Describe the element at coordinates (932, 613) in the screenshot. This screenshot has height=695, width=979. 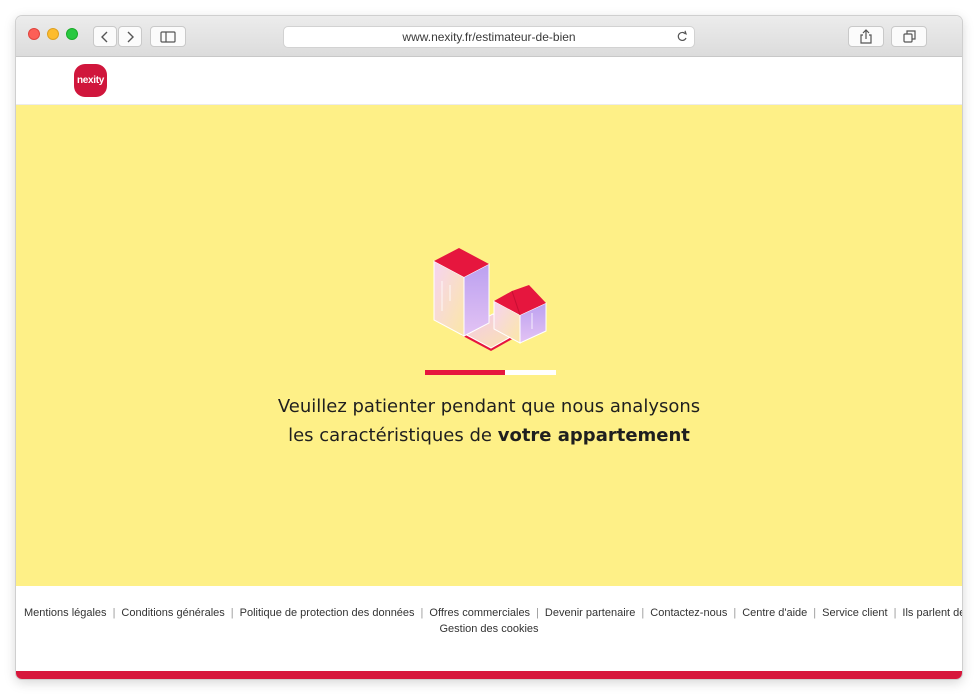
I see `footer-link: Ils parlent de nous` at that location.